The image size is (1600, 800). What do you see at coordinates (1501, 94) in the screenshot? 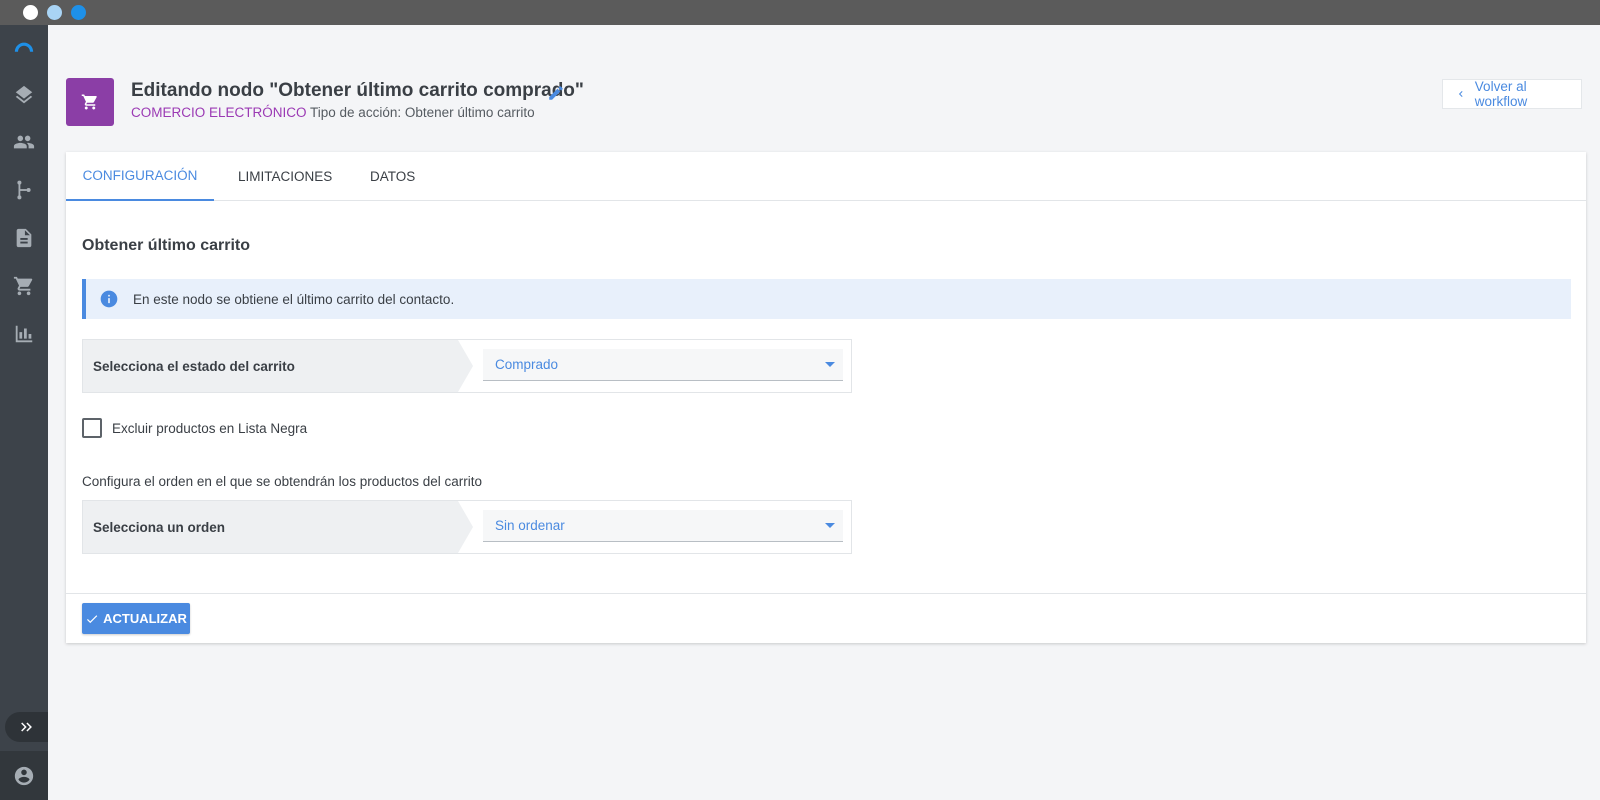
I see `back-to-workflow-label: Volver al workflow` at bounding box center [1501, 94].